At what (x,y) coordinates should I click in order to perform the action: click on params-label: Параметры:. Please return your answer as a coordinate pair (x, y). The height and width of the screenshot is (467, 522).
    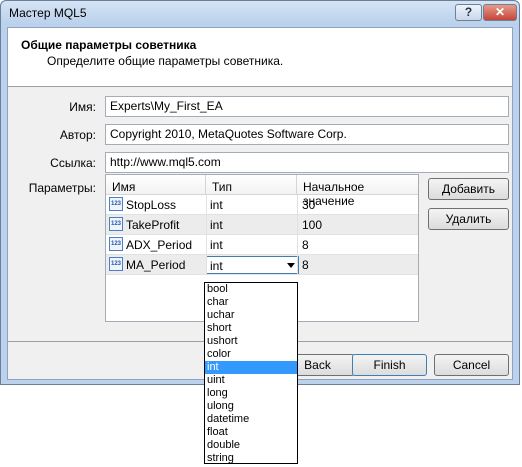
    Looking at the image, I should click on (62, 188).